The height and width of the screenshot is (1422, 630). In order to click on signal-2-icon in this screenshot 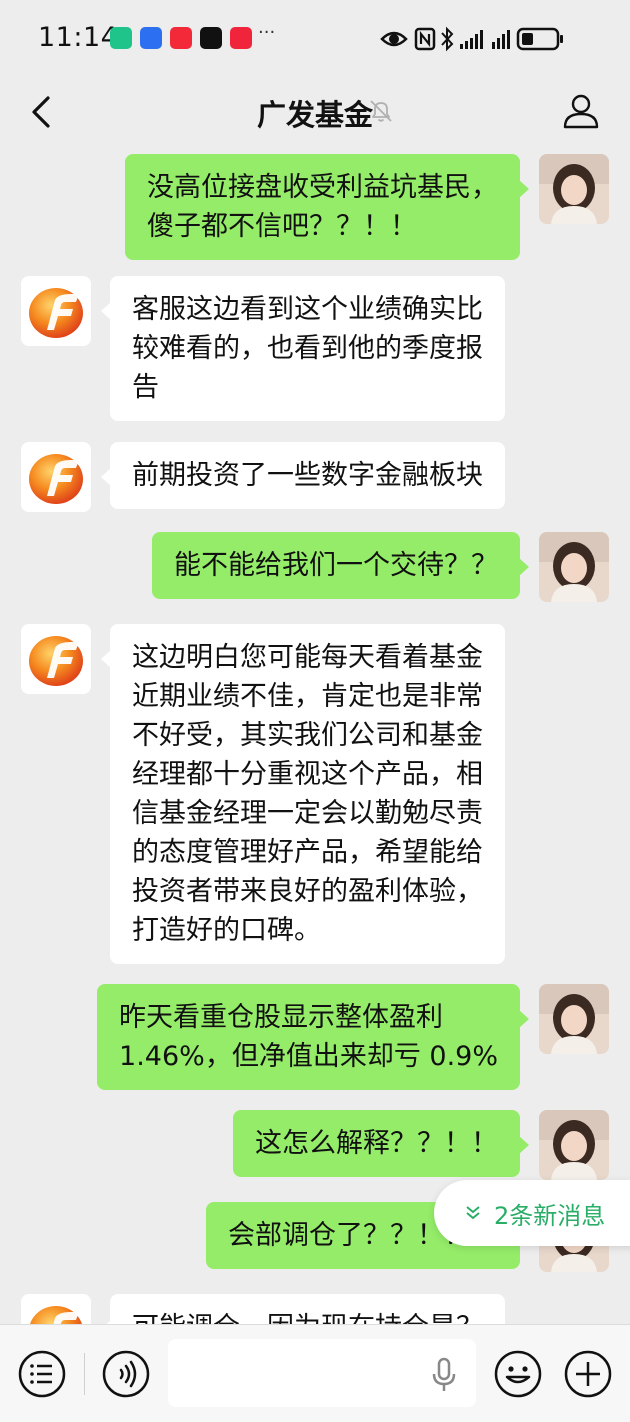, I will do `click(501, 39)`.